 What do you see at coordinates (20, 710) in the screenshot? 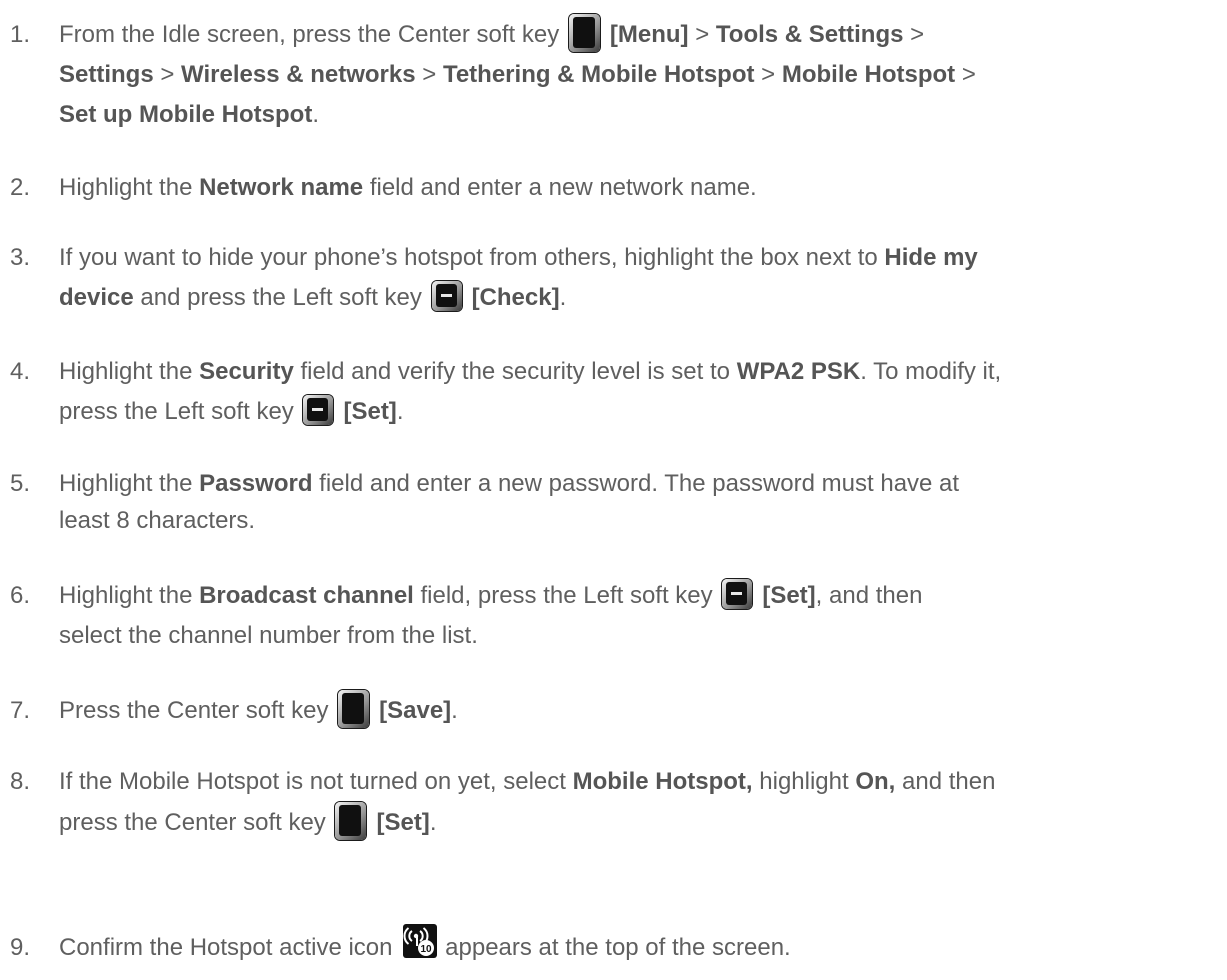
I see `step-number: 7.` at bounding box center [20, 710].